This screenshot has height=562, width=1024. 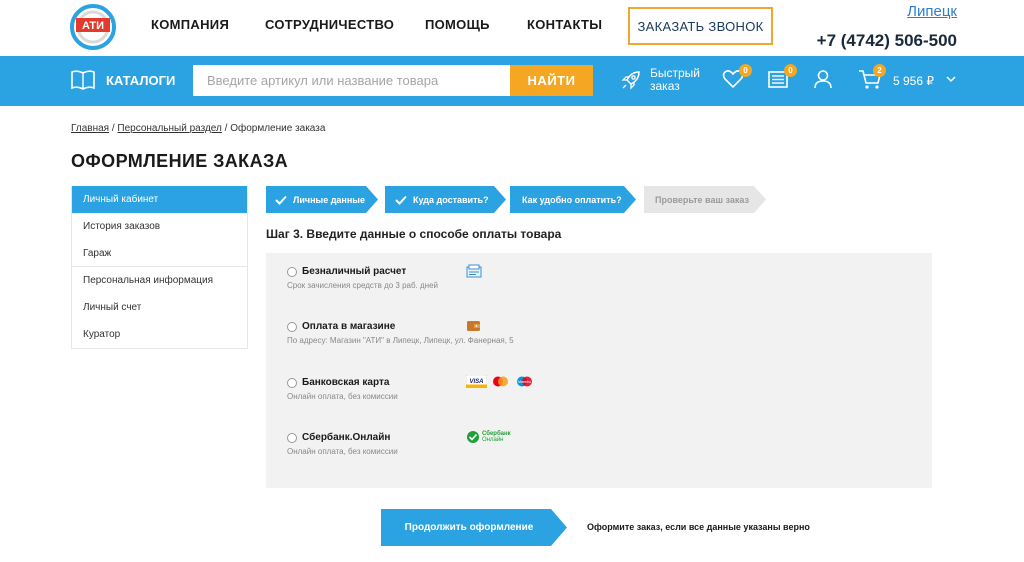 I want to click on catalog-label: КАТАЛОГИ, so click(x=141, y=80).